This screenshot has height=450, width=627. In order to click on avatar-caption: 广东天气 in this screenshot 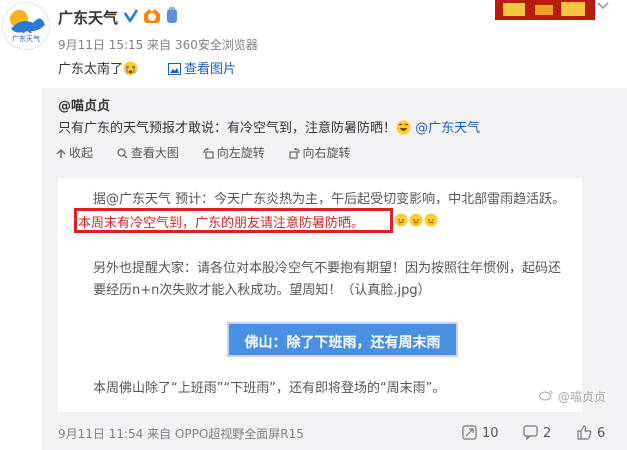, I will do `click(26, 39)`.